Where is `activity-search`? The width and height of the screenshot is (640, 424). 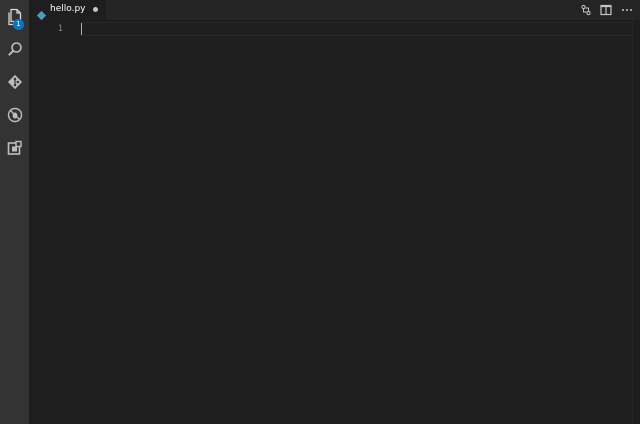 activity-search is located at coordinates (14, 49).